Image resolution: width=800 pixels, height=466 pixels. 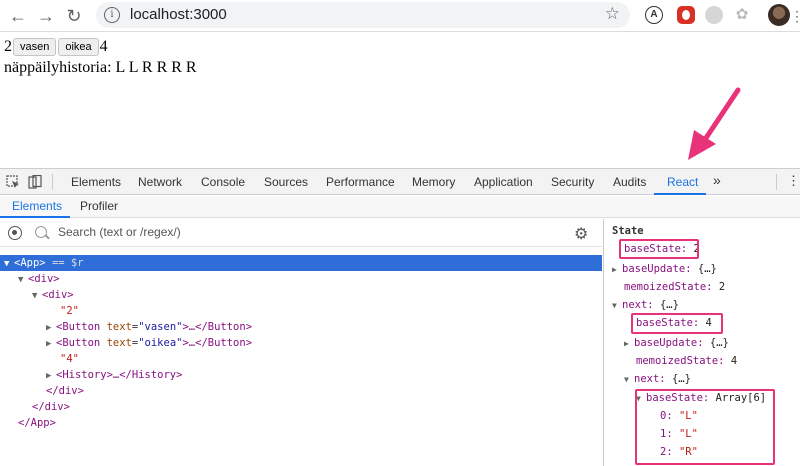 What do you see at coordinates (103, 46) in the screenshot?
I see `right-count: 4` at bounding box center [103, 46].